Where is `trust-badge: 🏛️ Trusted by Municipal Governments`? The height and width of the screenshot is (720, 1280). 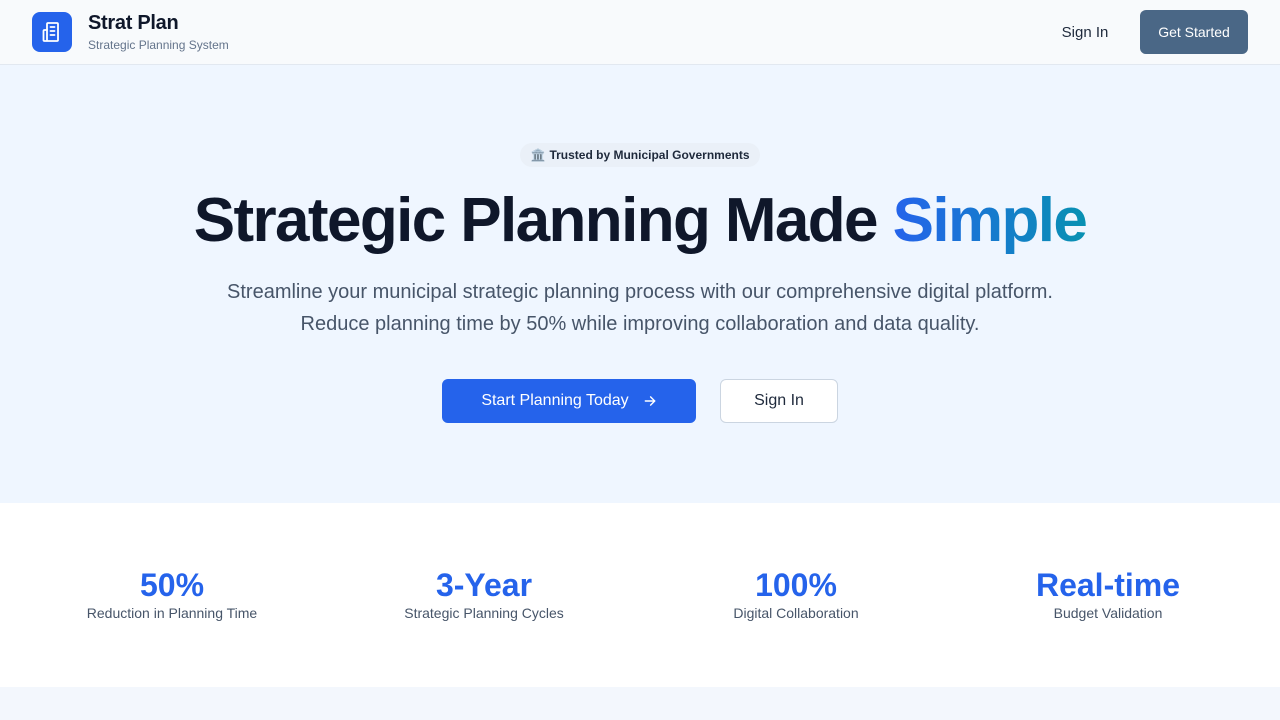
trust-badge: 🏛️ Trusted by Municipal Governments is located at coordinates (640, 155).